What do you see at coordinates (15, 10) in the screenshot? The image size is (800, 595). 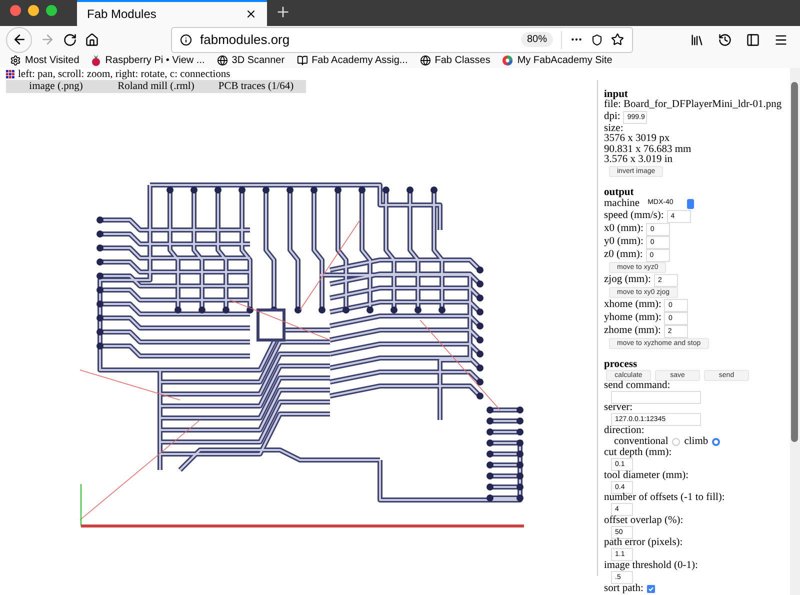 I see `close-window-icon` at bounding box center [15, 10].